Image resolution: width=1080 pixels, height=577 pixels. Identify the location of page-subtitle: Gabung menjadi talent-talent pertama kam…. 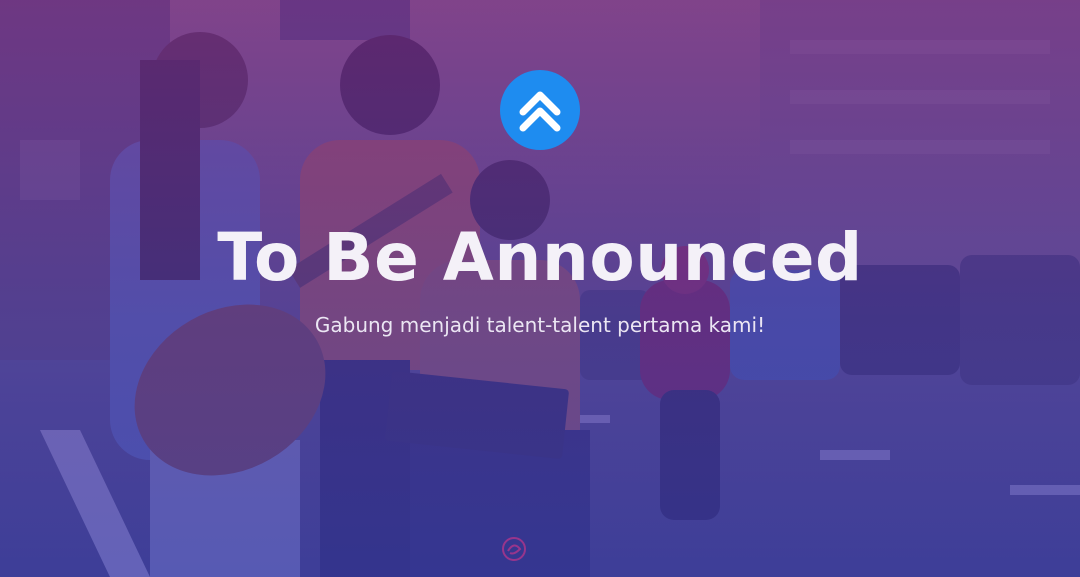
(540, 325).